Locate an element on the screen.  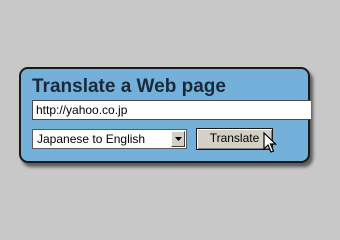
triangle-down-icon is located at coordinates (178, 139).